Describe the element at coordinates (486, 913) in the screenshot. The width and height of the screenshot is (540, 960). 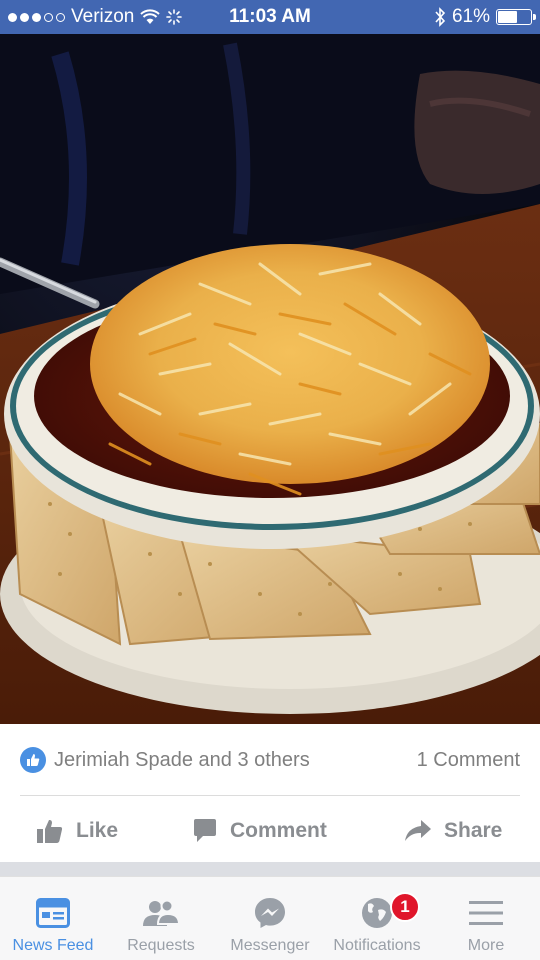
I see `hamburger-menu-icon` at that location.